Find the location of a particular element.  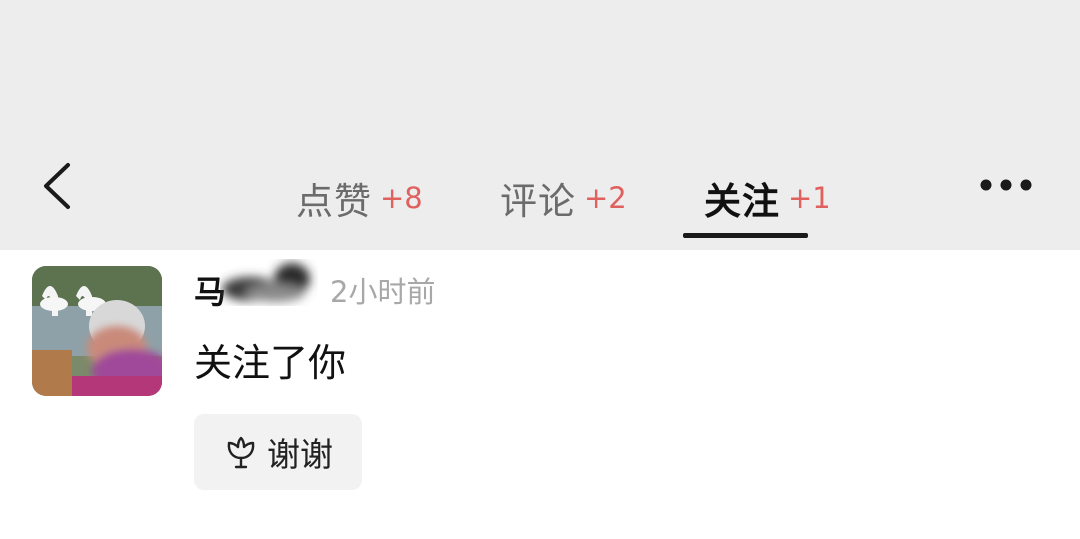

tab-follows-label: 关注 is located at coordinates (742, 201).